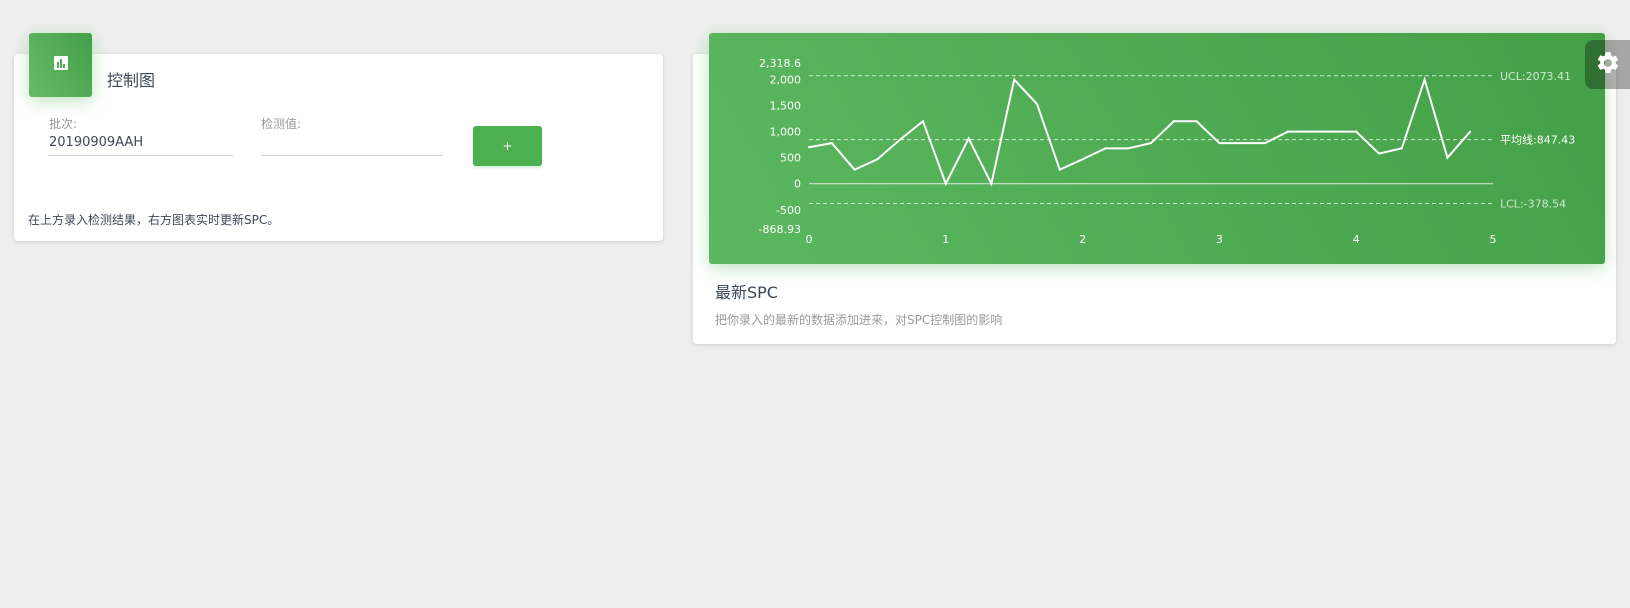 The width and height of the screenshot is (1630, 608). I want to click on batch-underline, so click(141, 155).